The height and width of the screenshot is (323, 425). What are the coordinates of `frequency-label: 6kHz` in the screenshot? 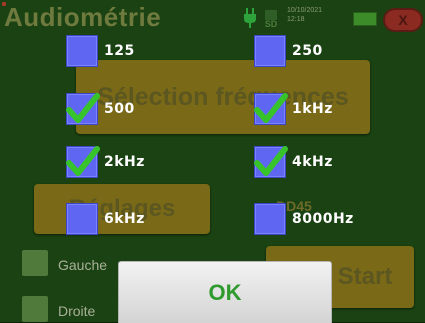 It's located at (124, 219).